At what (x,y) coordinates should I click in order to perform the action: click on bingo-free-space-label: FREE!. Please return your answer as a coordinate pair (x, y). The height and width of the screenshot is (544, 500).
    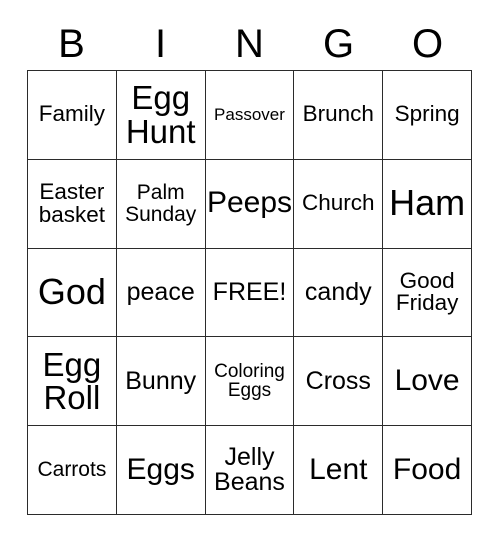
    Looking at the image, I should click on (249, 291).